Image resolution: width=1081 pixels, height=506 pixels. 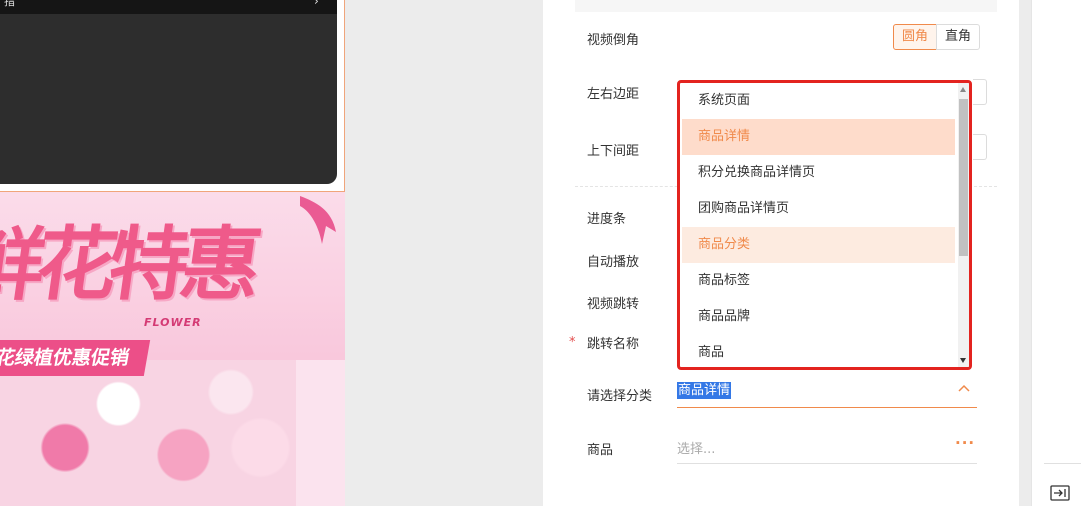 What do you see at coordinates (320, 433) in the screenshot?
I see `banner-edge` at bounding box center [320, 433].